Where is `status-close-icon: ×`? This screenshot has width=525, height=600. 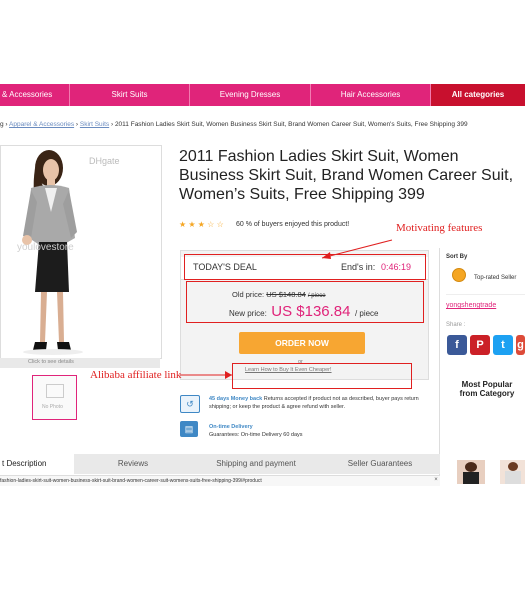
status-close-icon: × is located at coordinates (436, 480).